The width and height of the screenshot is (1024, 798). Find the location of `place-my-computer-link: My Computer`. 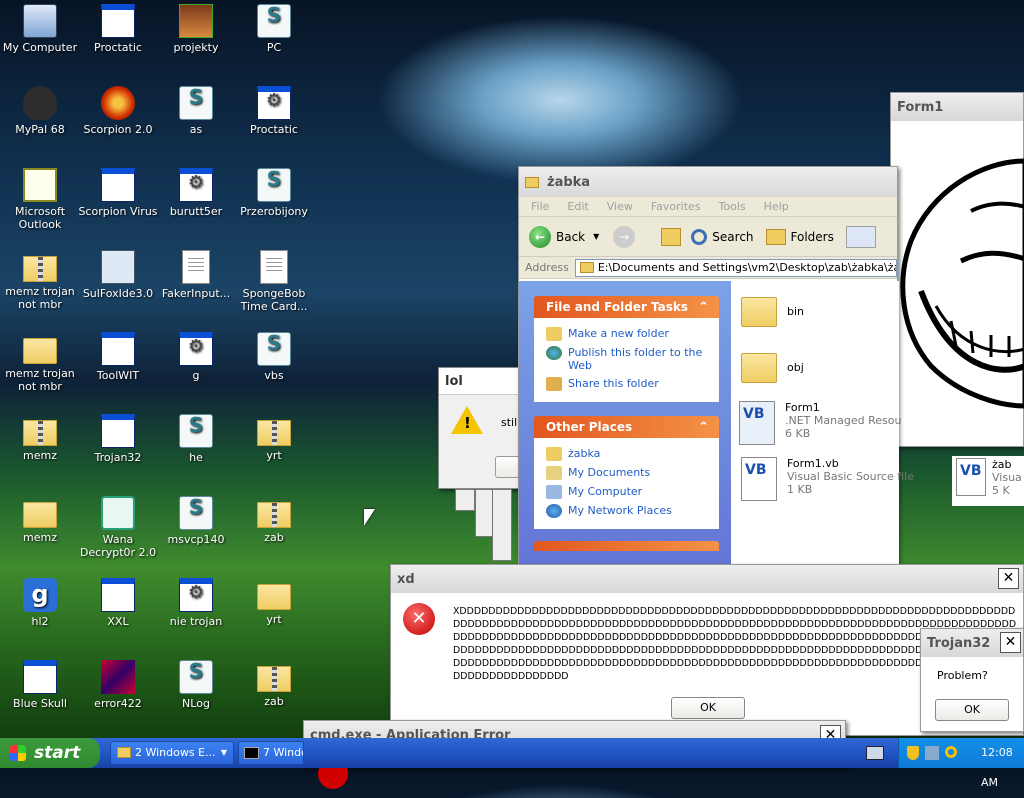

place-my-computer-link: My Computer is located at coordinates (632, 492).